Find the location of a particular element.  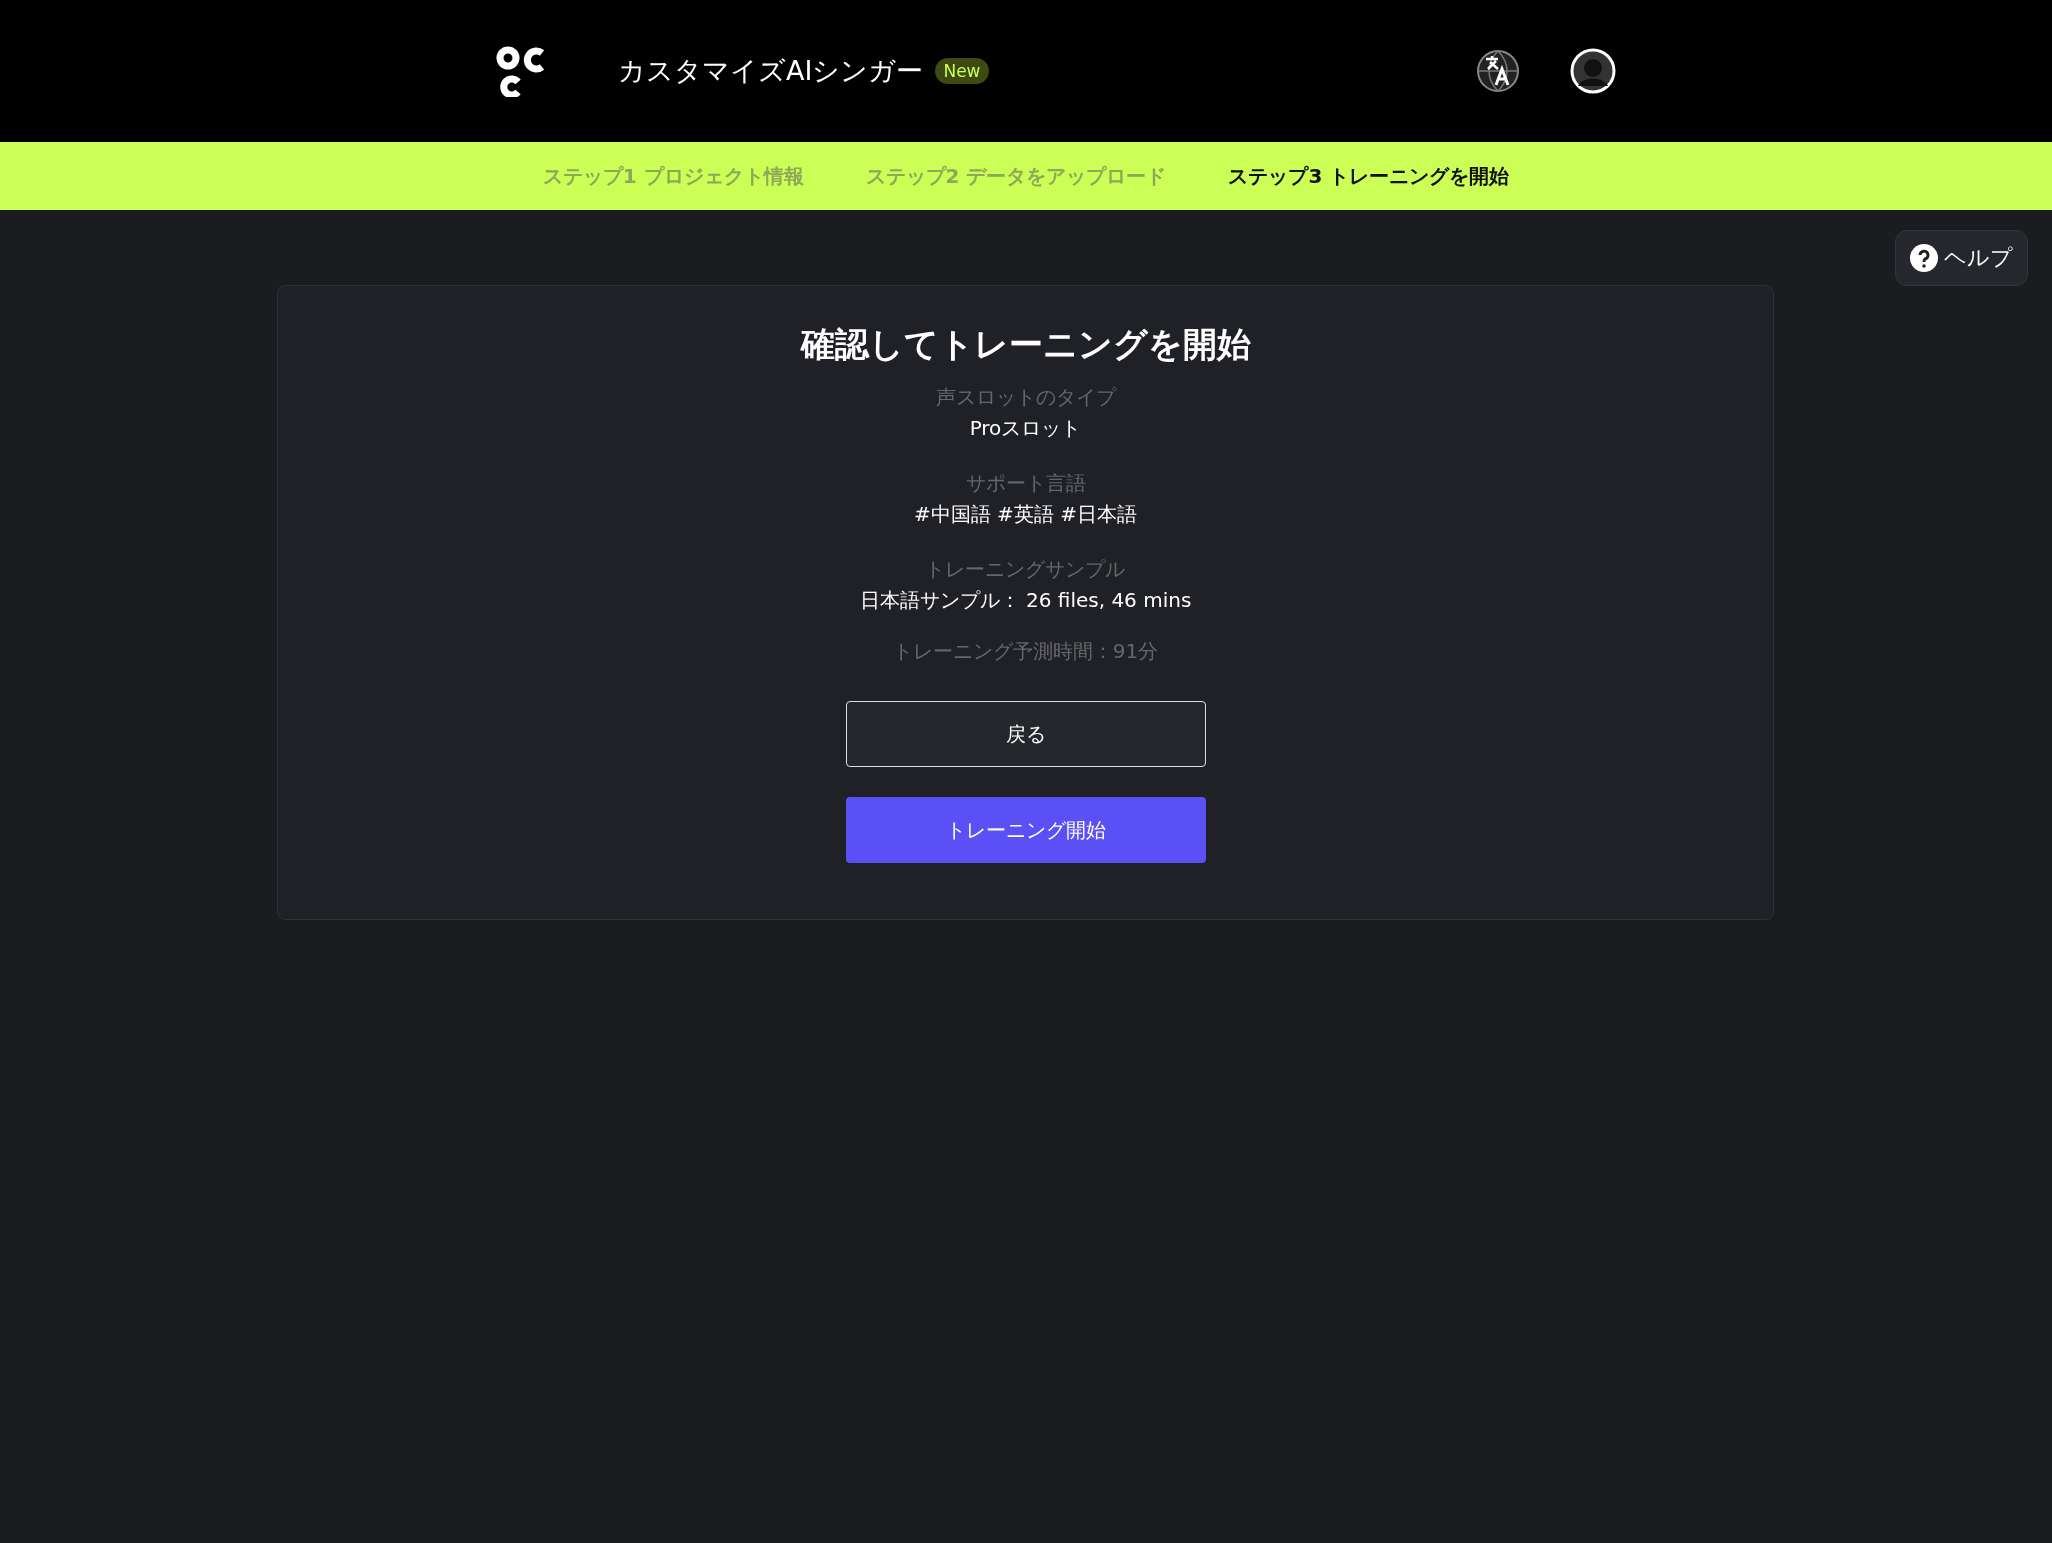

card-title: 確認してトレーニングを開始 is located at coordinates (1025, 344).